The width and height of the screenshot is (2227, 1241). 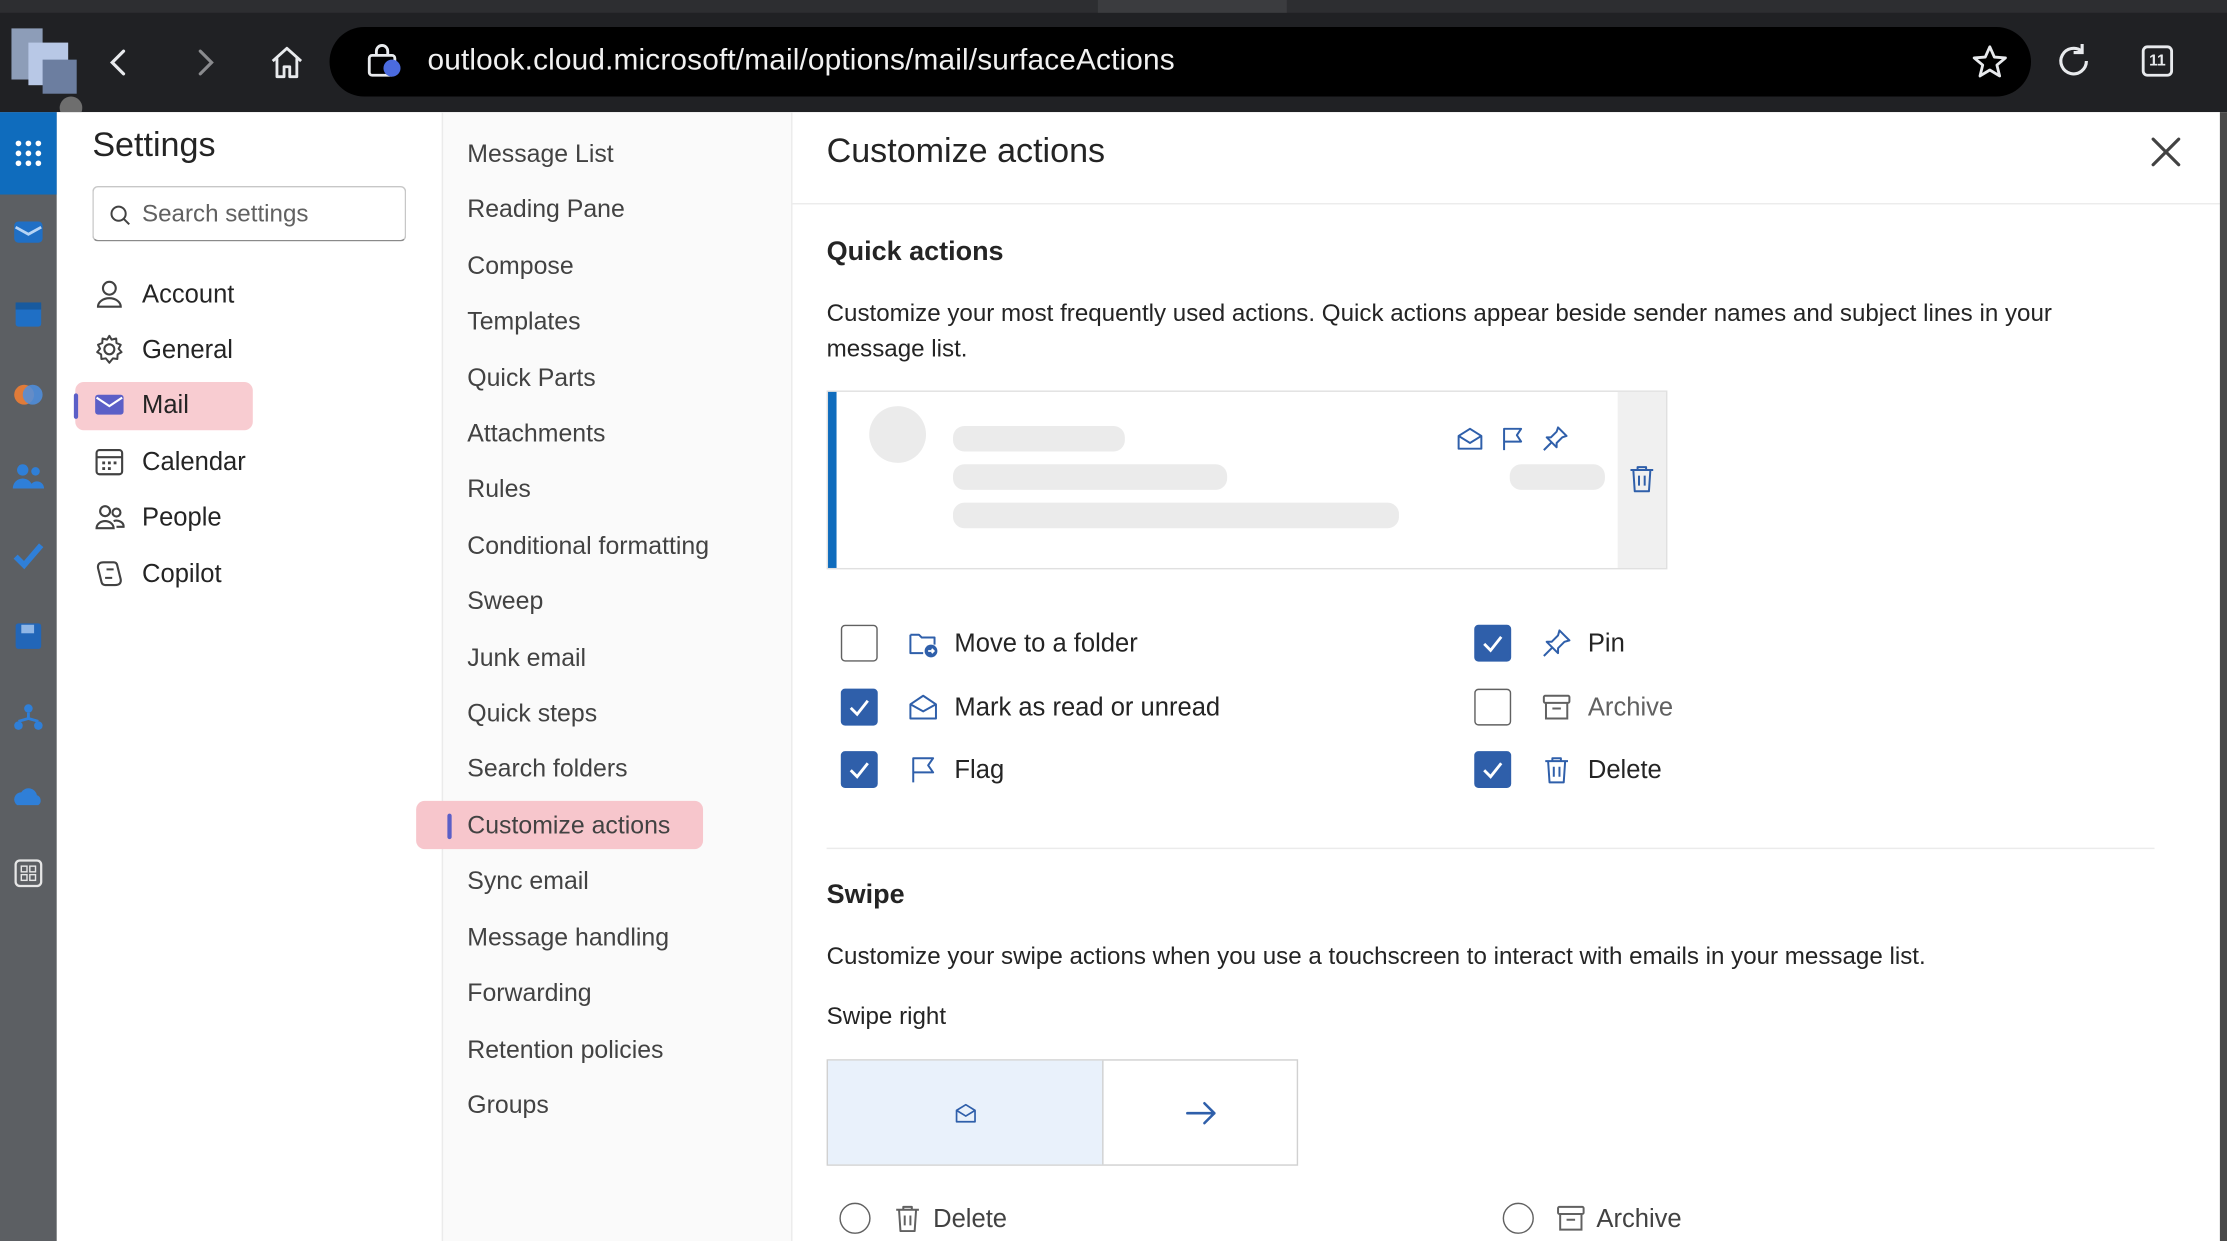 What do you see at coordinates (565, 1049) in the screenshot?
I see `subnav-retention-policies: Retention policies` at bounding box center [565, 1049].